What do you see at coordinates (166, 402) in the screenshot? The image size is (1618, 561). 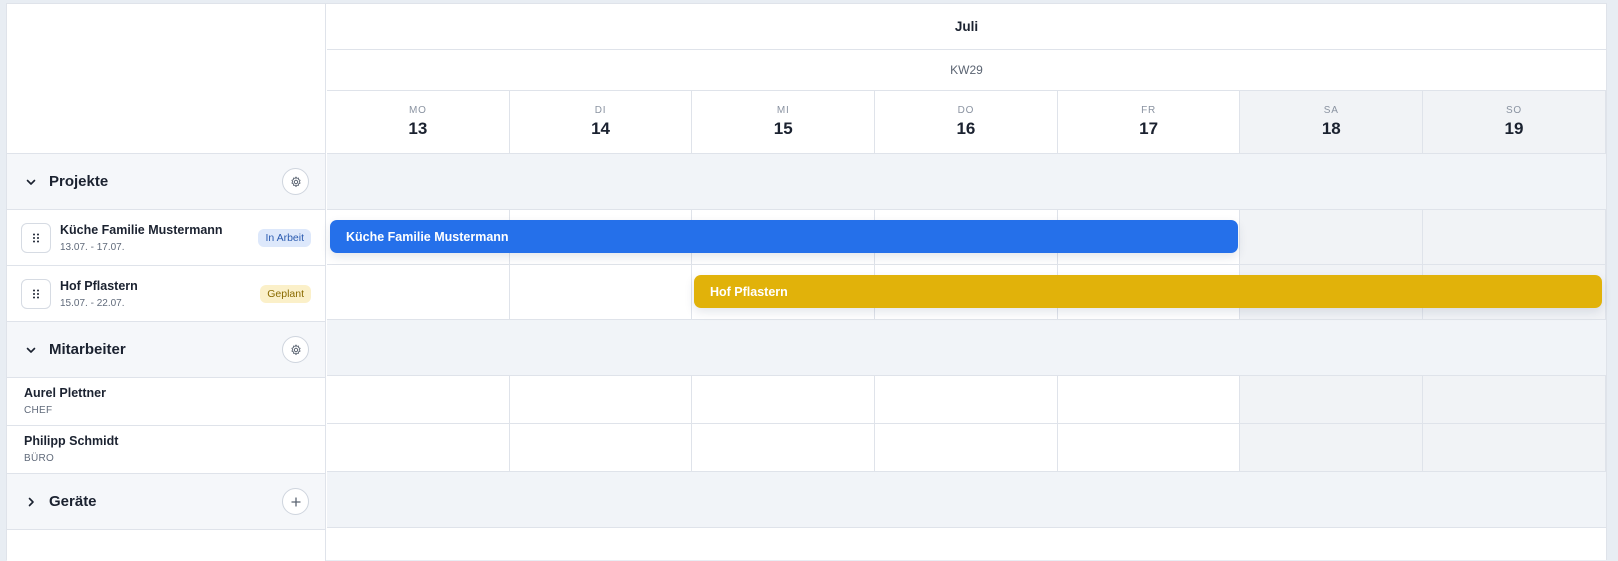 I see `employee-row: Aurel Plettner CHEF` at bounding box center [166, 402].